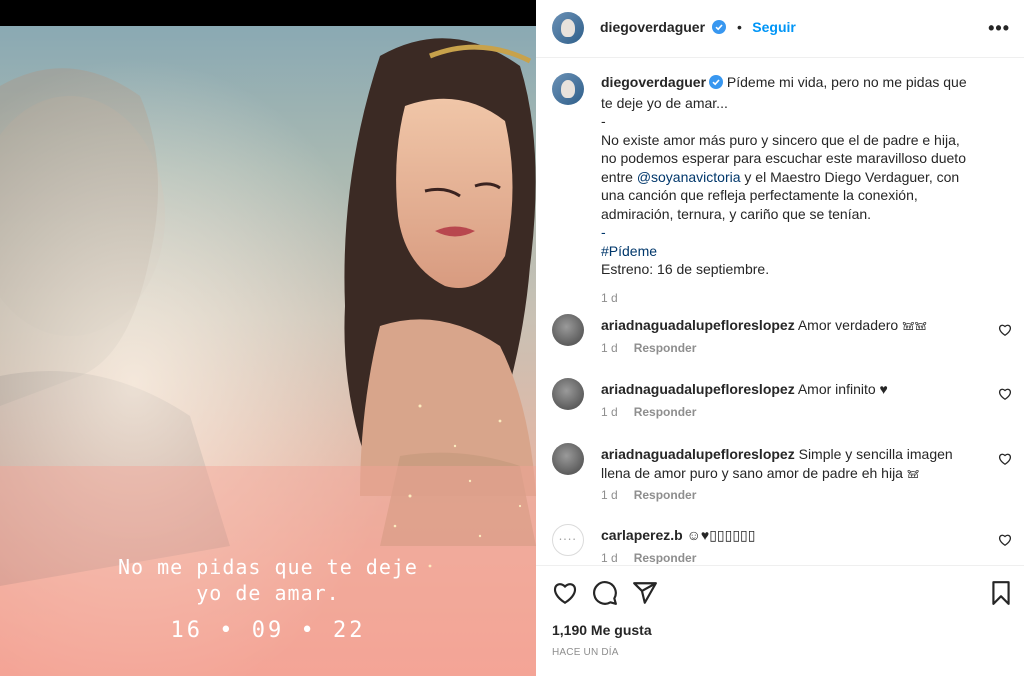 The width and height of the screenshot is (1024, 677). What do you see at coordinates (999, 28) in the screenshot?
I see `more-icon: •••` at bounding box center [999, 28].